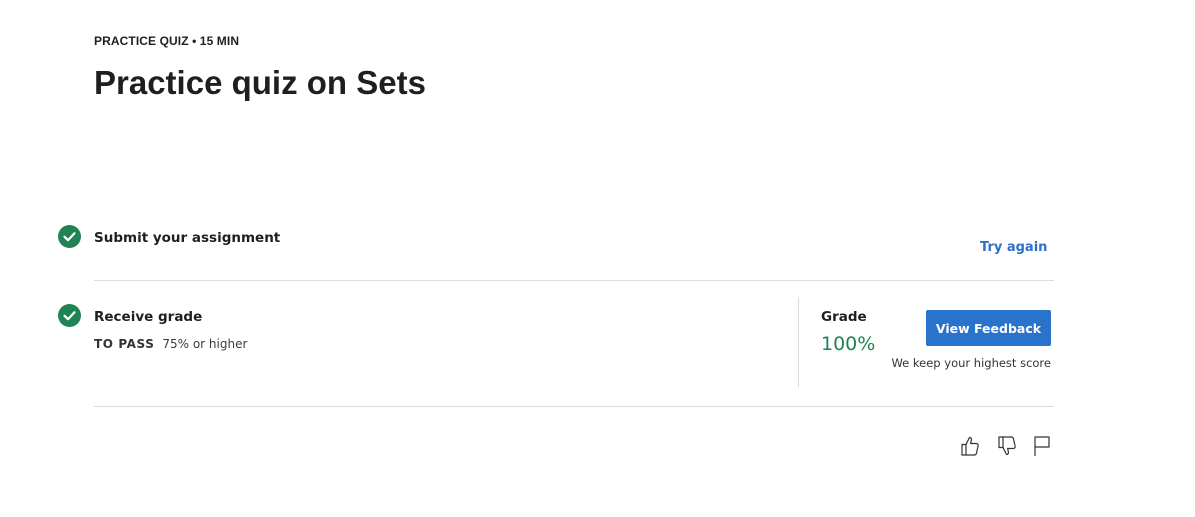 This screenshot has height=517, width=1195. I want to click on submit-assignment-title: Submit your assignment, so click(187, 238).